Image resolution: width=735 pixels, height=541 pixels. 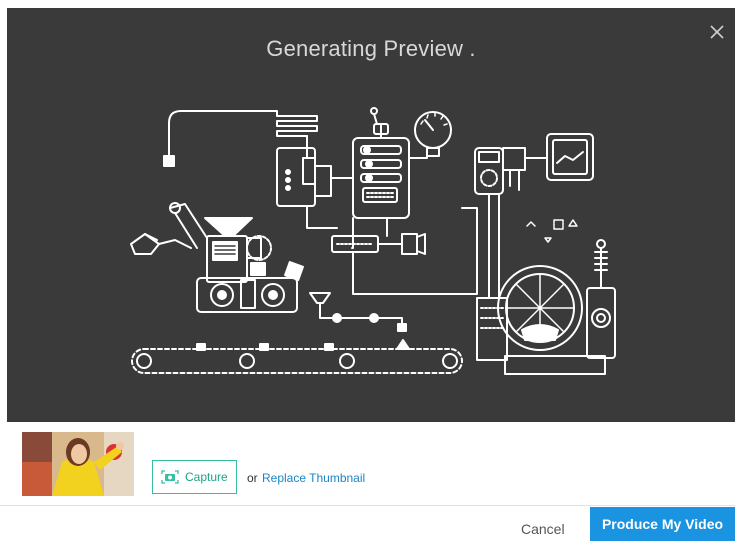 I want to click on replace-thumbnail-link: Replace Thumbnail, so click(x=313, y=478).